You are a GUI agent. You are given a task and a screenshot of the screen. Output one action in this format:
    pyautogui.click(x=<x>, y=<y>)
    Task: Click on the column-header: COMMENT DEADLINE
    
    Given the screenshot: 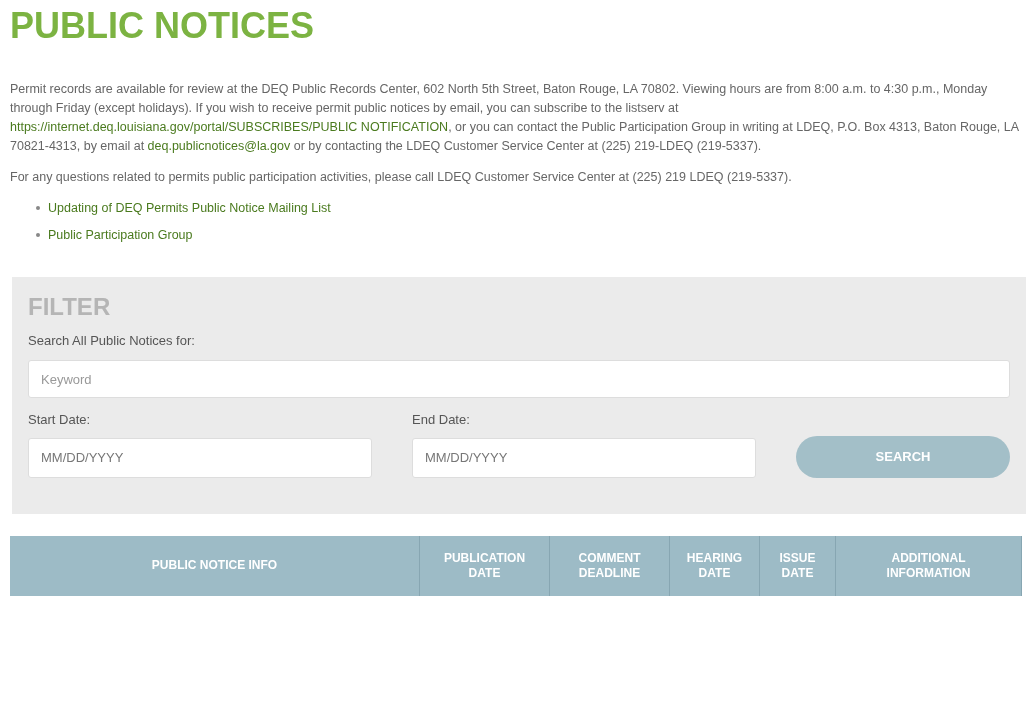 What is the action you would take?
    pyautogui.click(x=610, y=565)
    